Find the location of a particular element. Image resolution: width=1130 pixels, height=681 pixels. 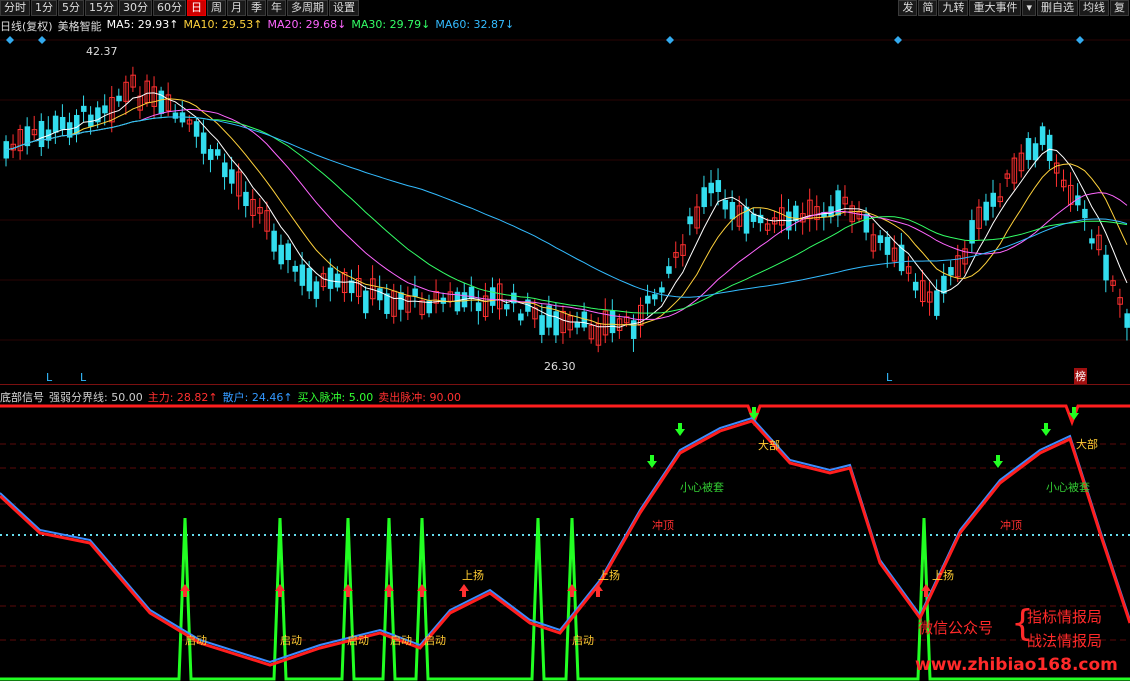

panel-divider is located at coordinates (565, 384).